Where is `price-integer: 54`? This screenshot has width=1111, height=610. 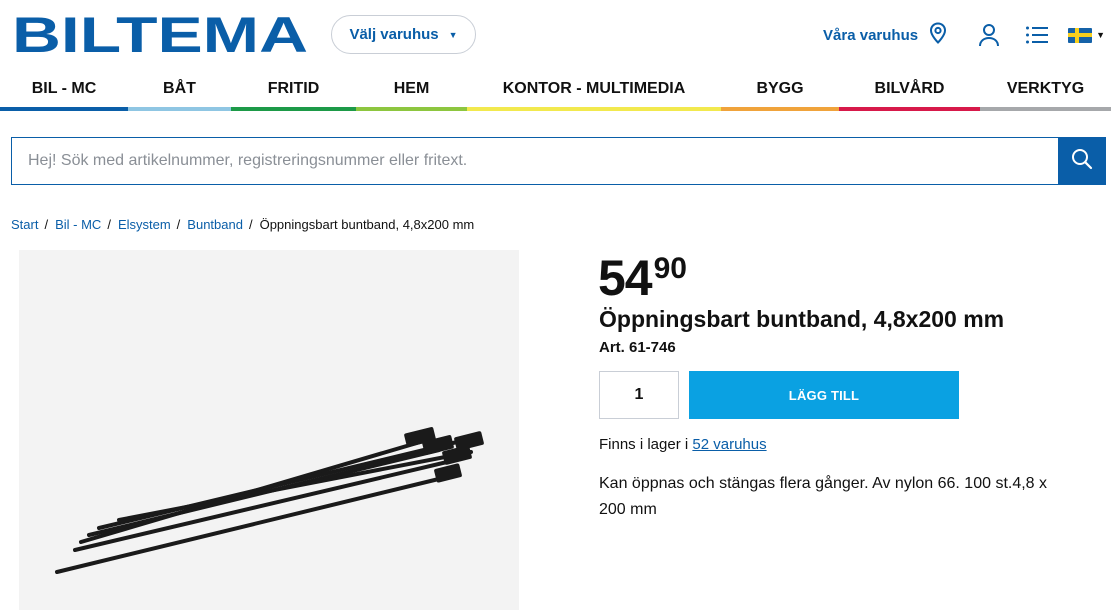 price-integer: 54 is located at coordinates (625, 278).